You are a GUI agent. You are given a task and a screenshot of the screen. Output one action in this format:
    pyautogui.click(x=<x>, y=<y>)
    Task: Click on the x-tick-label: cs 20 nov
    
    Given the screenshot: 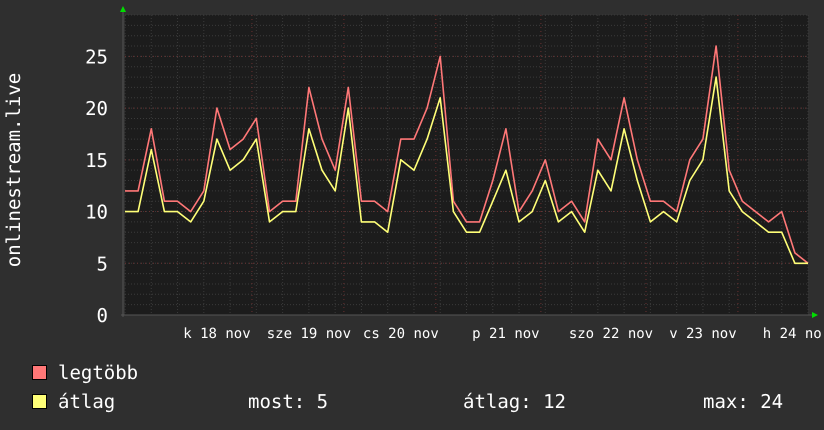 What is the action you would take?
    pyautogui.click(x=400, y=334)
    